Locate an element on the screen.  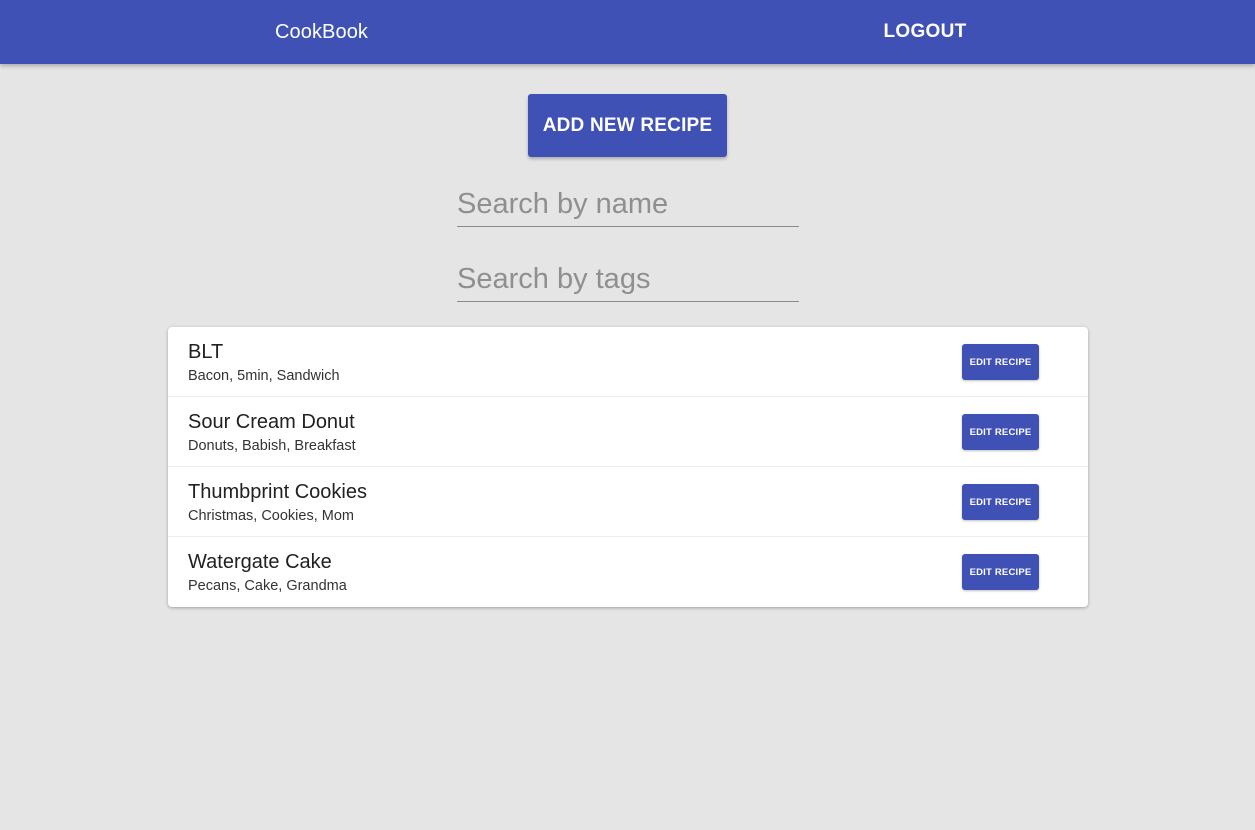
recipe-tags: Christmas, Cookies, Mom is located at coordinates (271, 516).